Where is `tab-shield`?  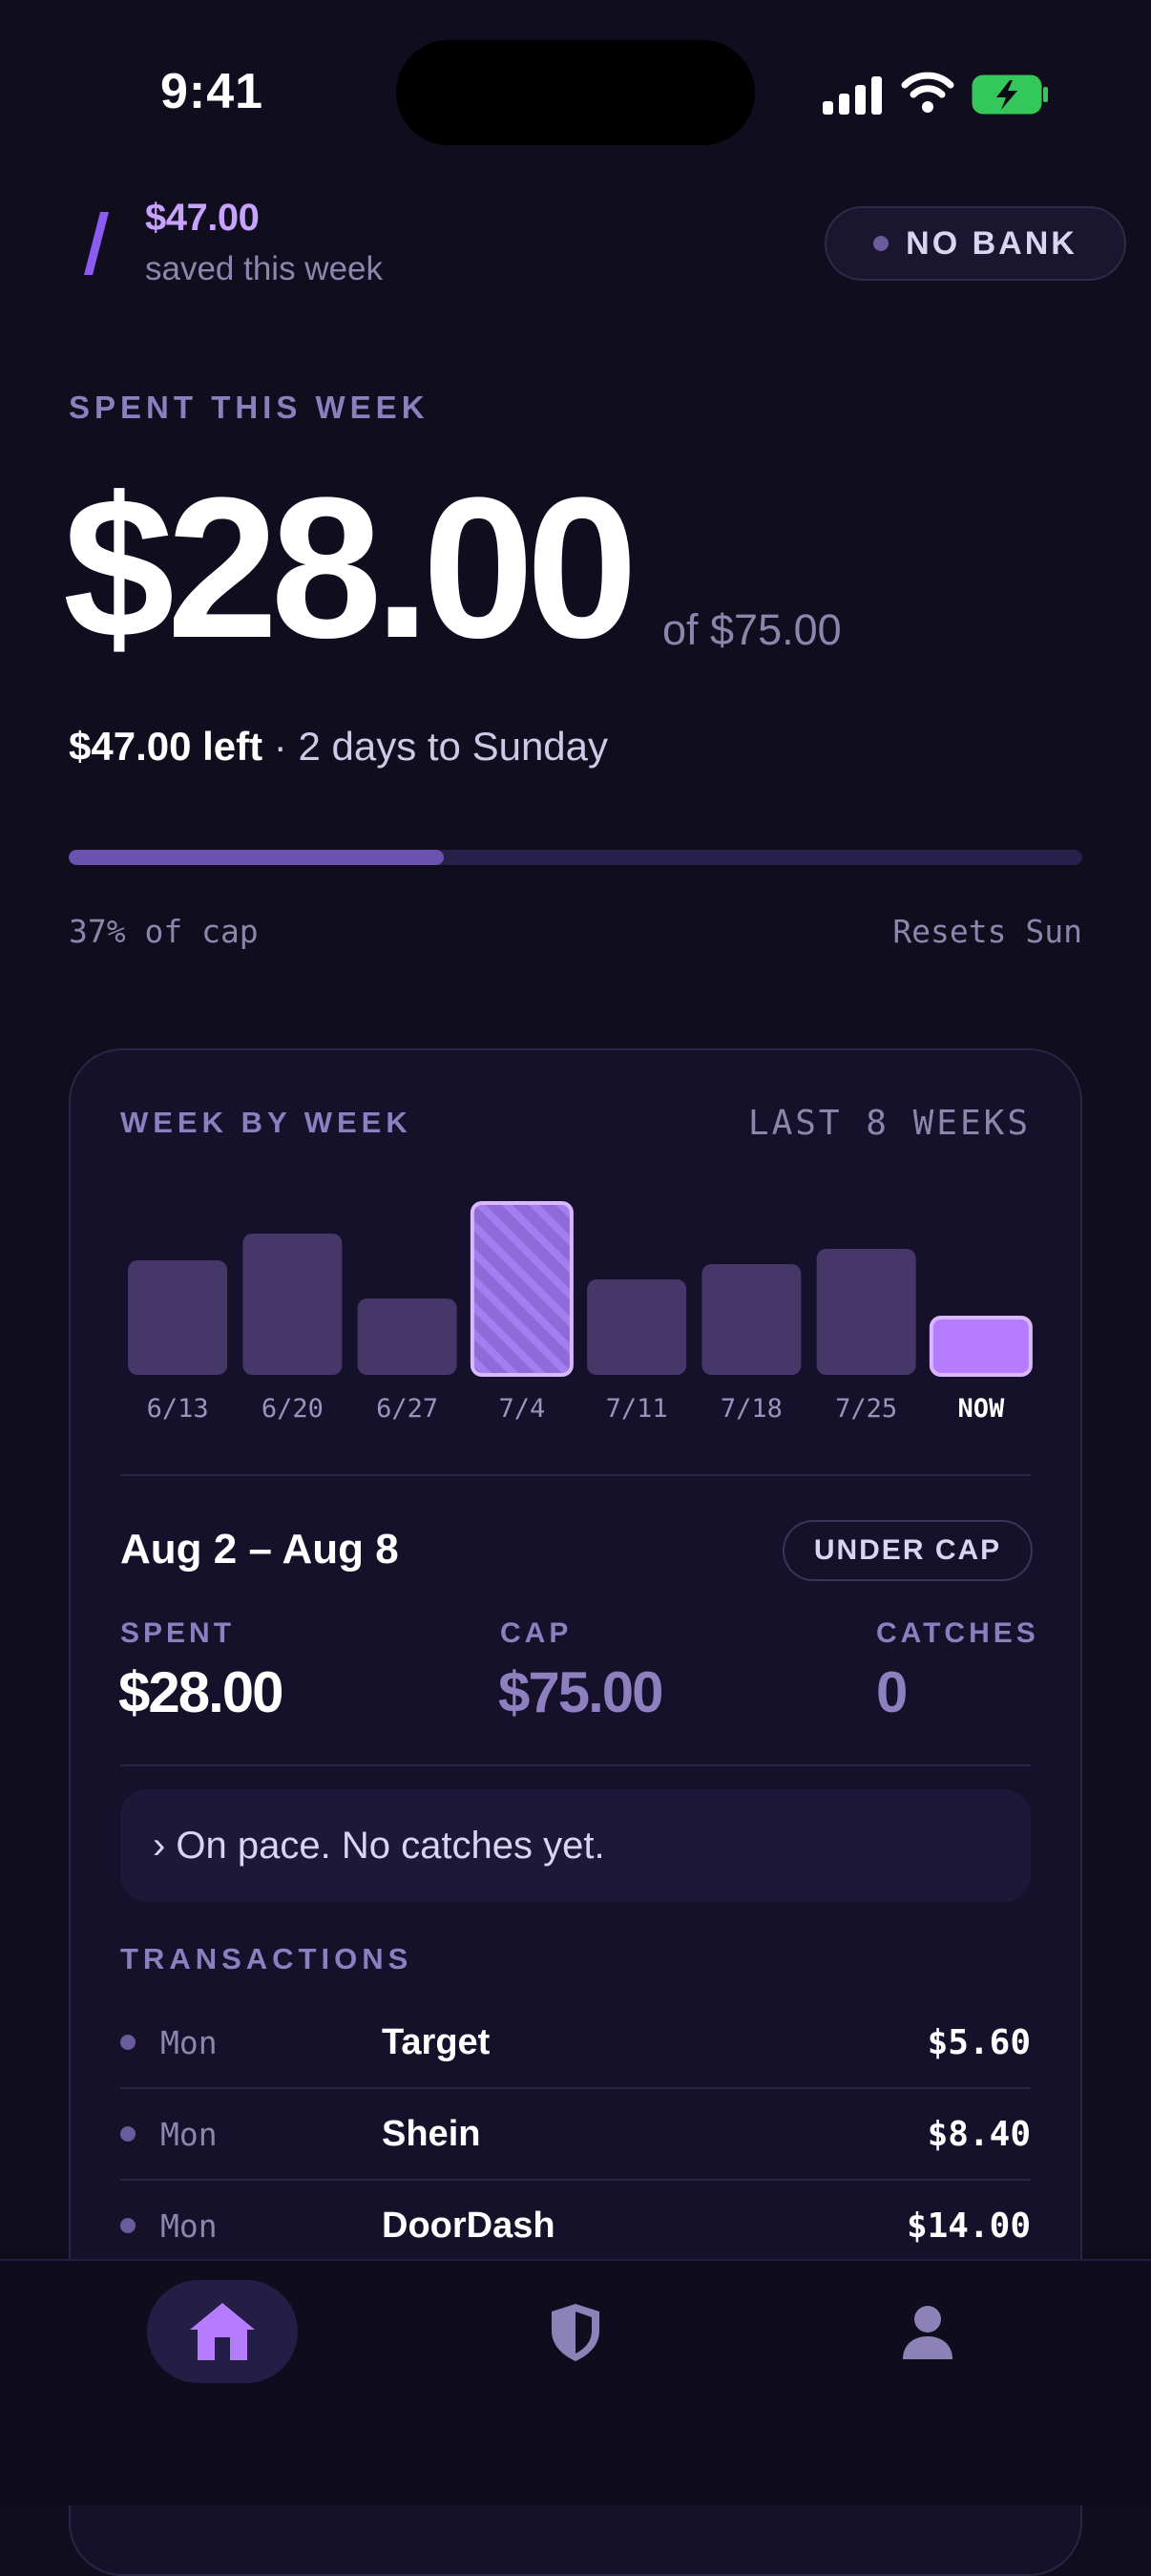
tab-shield is located at coordinates (575, 2332).